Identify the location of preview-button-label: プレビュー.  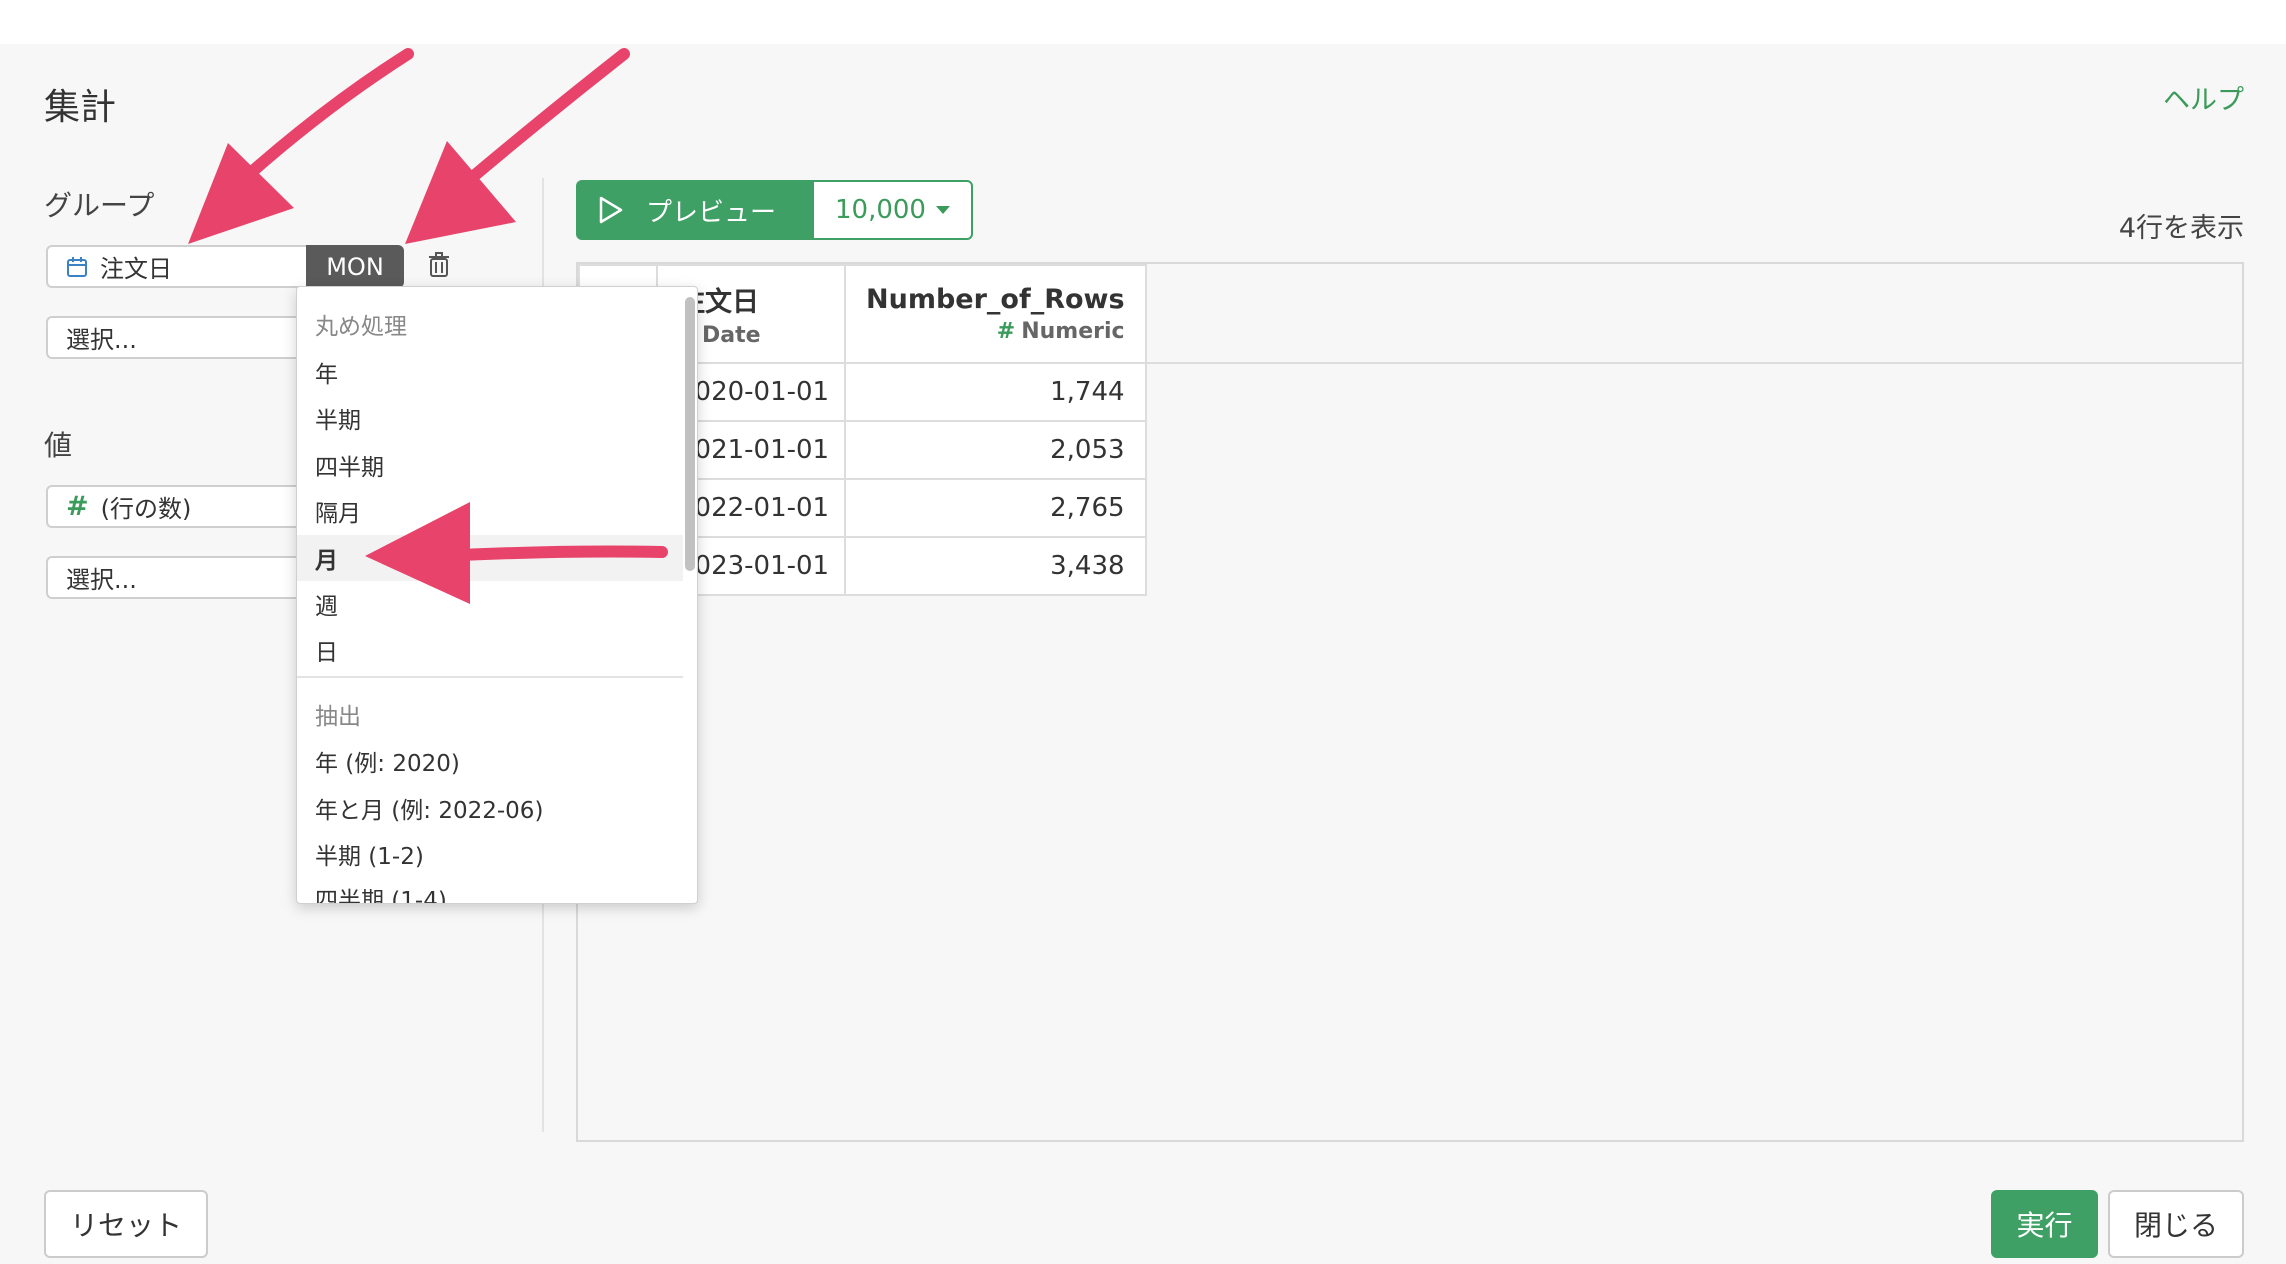
(711, 212).